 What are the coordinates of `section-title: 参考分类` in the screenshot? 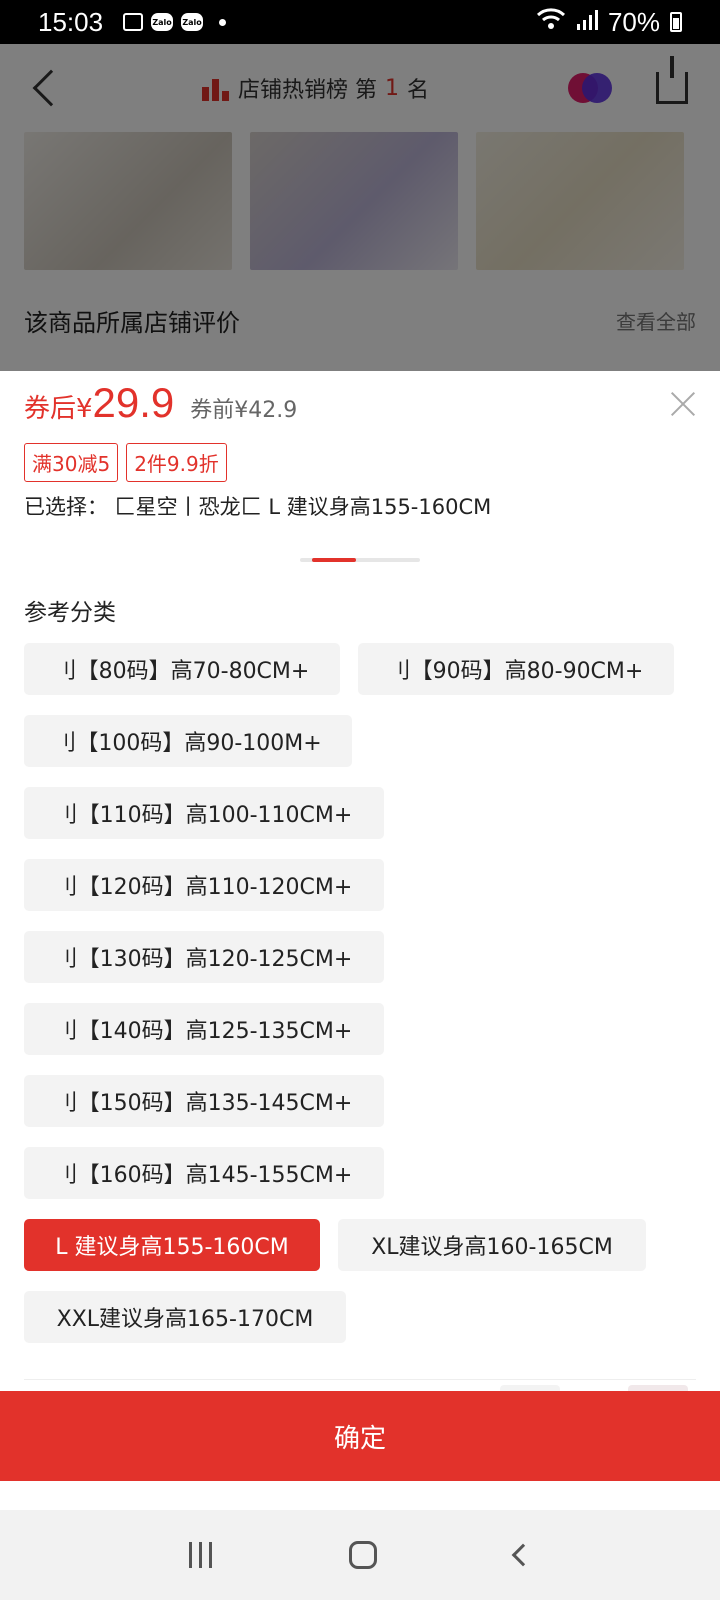 It's located at (70, 613).